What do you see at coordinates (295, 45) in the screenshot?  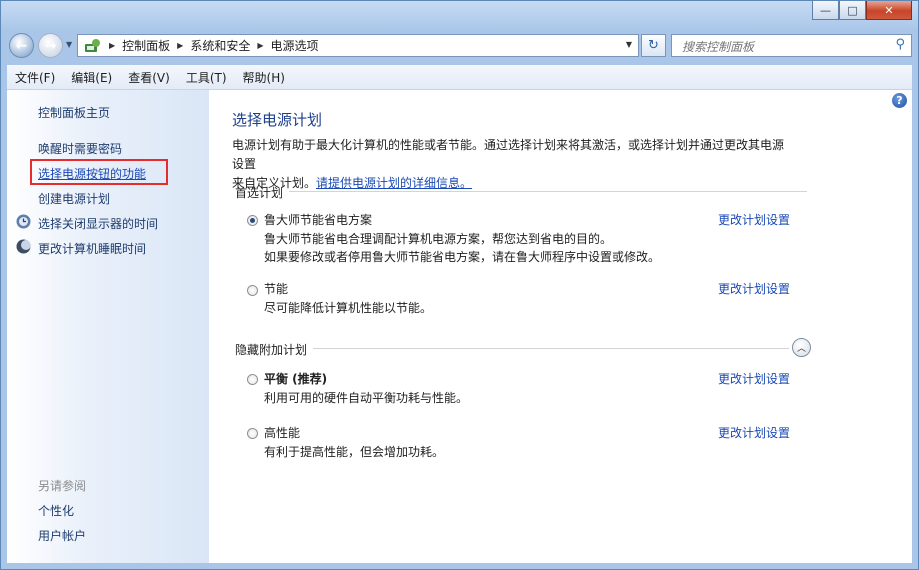 I see `breadcrumb-power-options: 电源选项` at bounding box center [295, 45].